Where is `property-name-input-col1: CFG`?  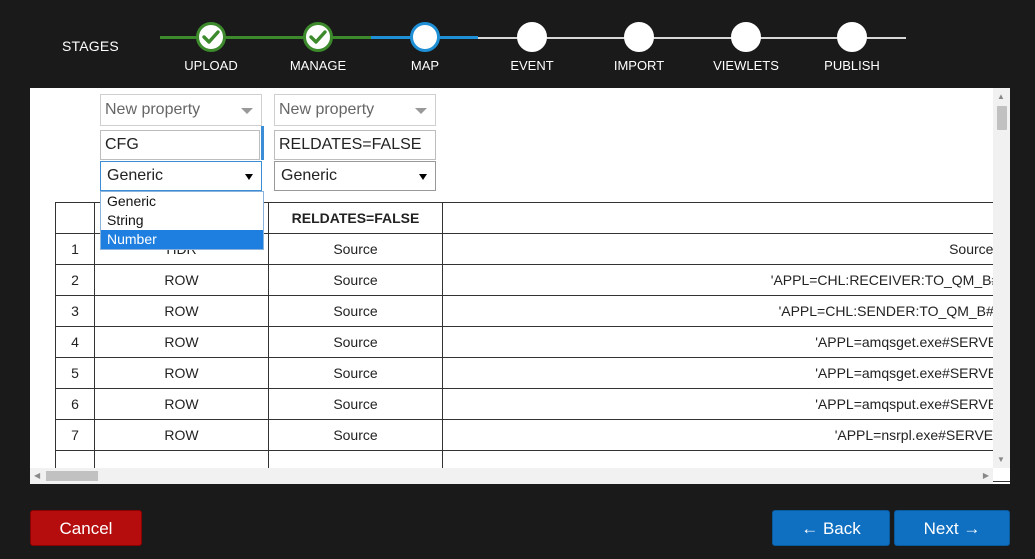 property-name-input-col1: CFG is located at coordinates (180, 145).